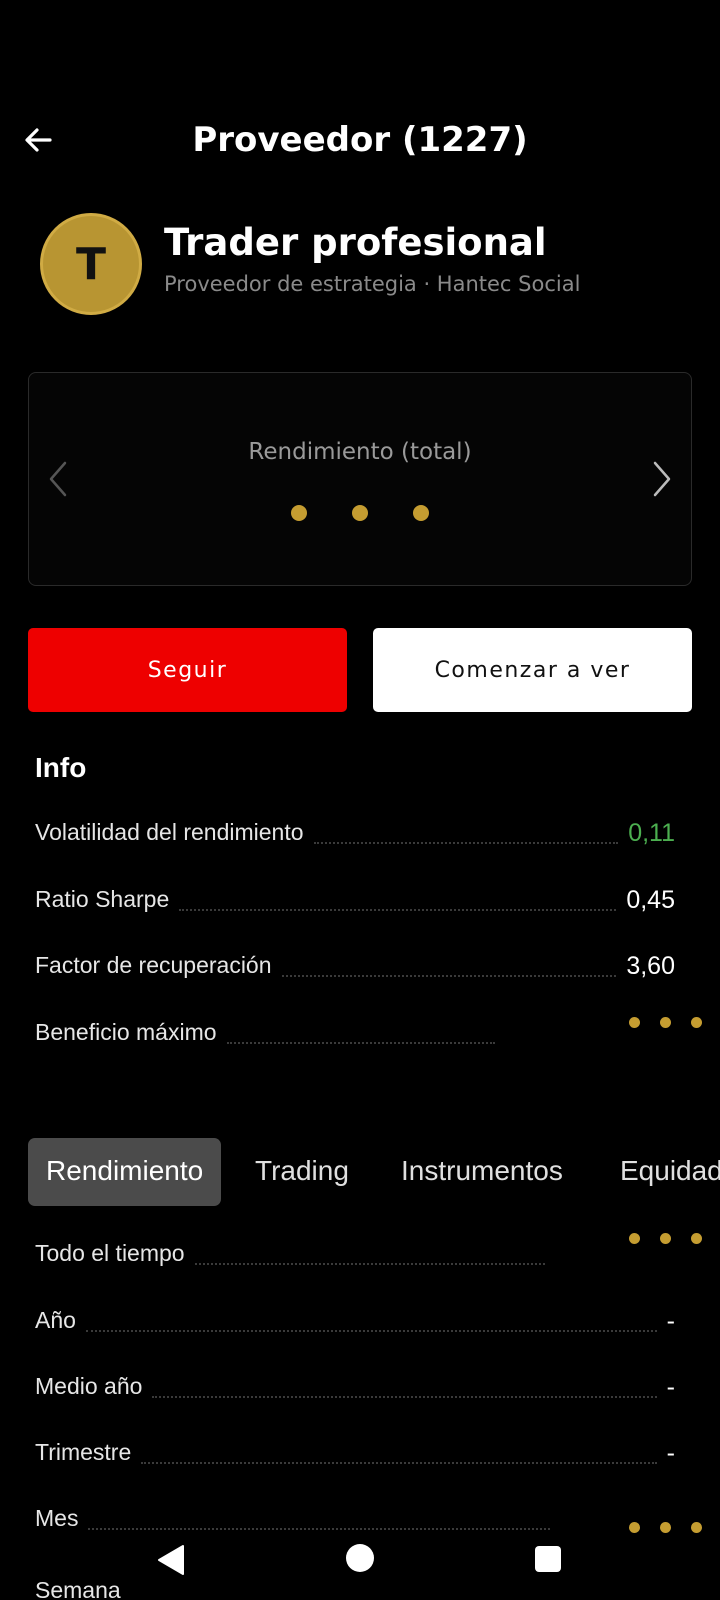  Describe the element at coordinates (187, 670) in the screenshot. I see `follow-button: Seguir` at that location.